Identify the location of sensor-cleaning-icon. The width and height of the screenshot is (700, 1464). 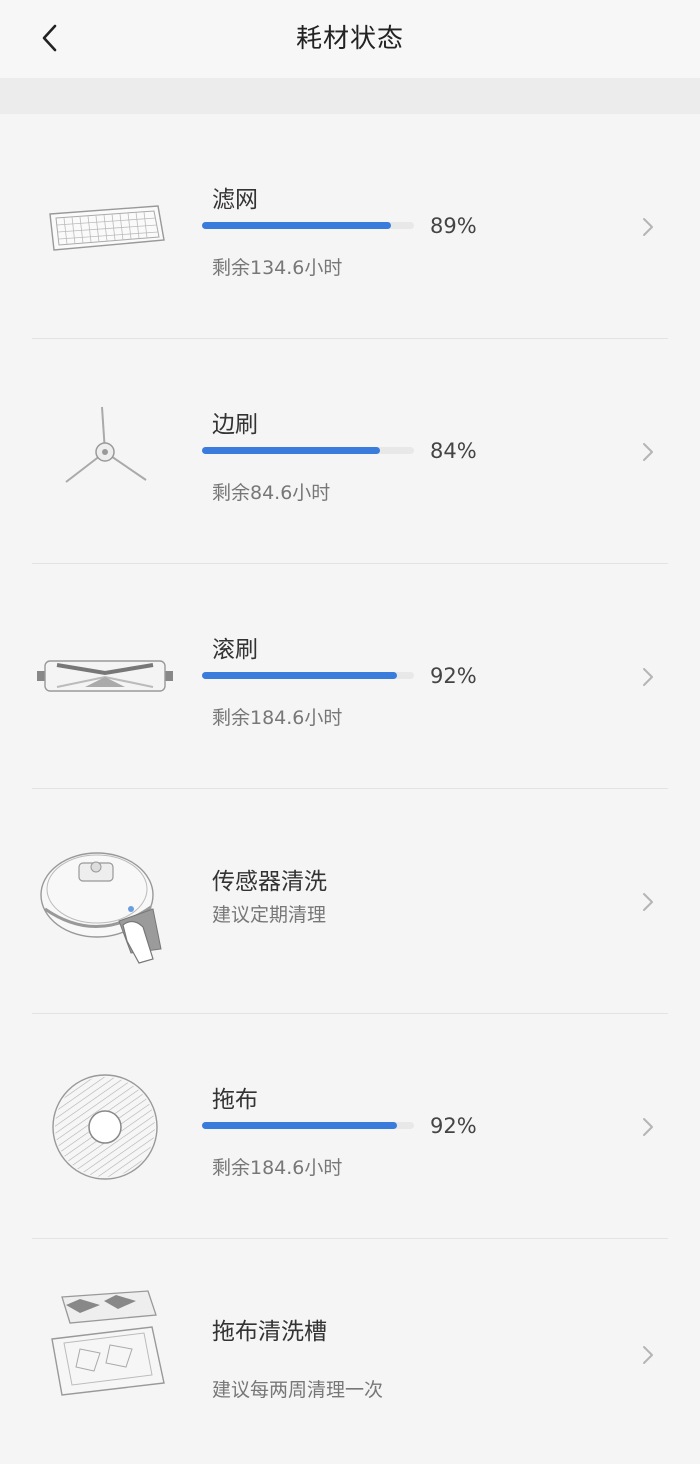
(105, 902).